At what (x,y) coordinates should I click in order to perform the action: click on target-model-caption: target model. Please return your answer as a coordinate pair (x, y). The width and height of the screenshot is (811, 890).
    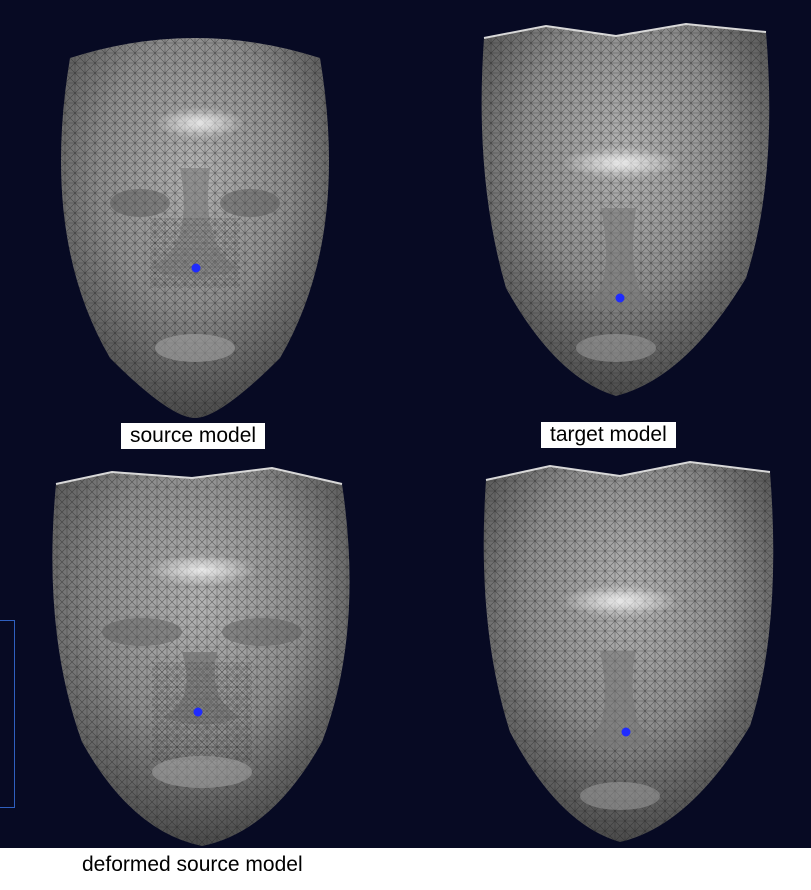
    Looking at the image, I should click on (608, 435).